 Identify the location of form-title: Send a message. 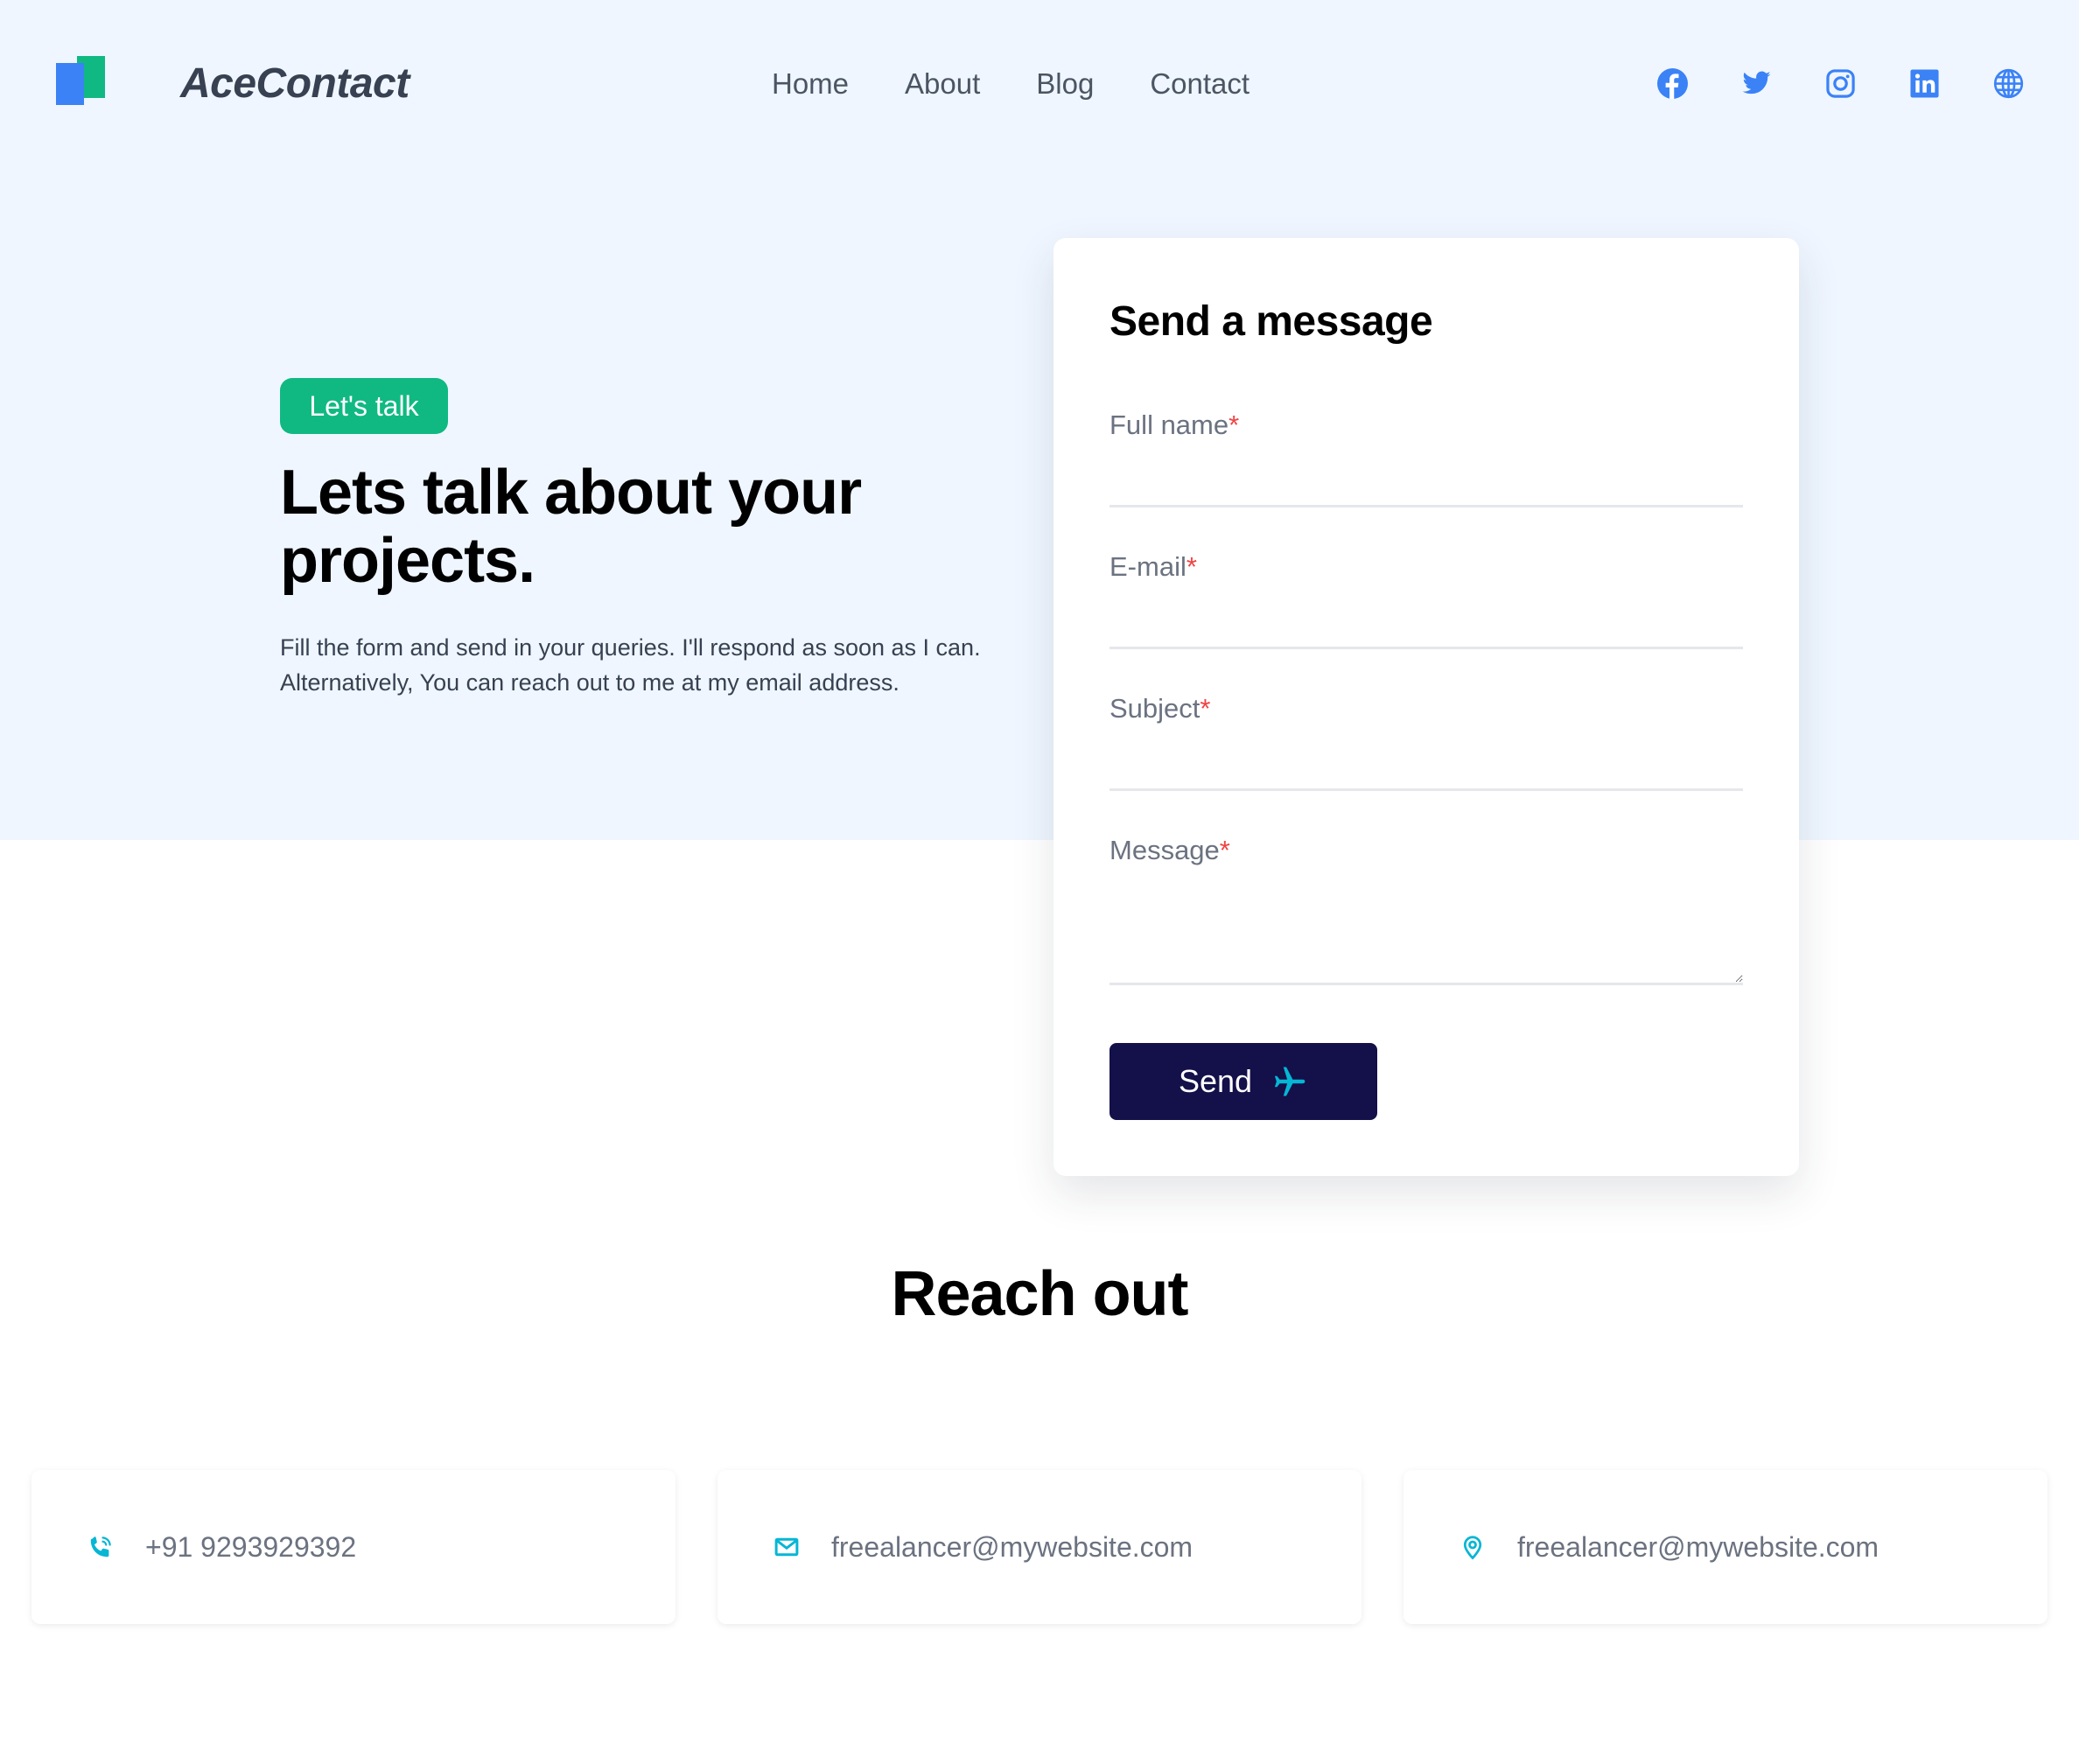
(1271, 321).